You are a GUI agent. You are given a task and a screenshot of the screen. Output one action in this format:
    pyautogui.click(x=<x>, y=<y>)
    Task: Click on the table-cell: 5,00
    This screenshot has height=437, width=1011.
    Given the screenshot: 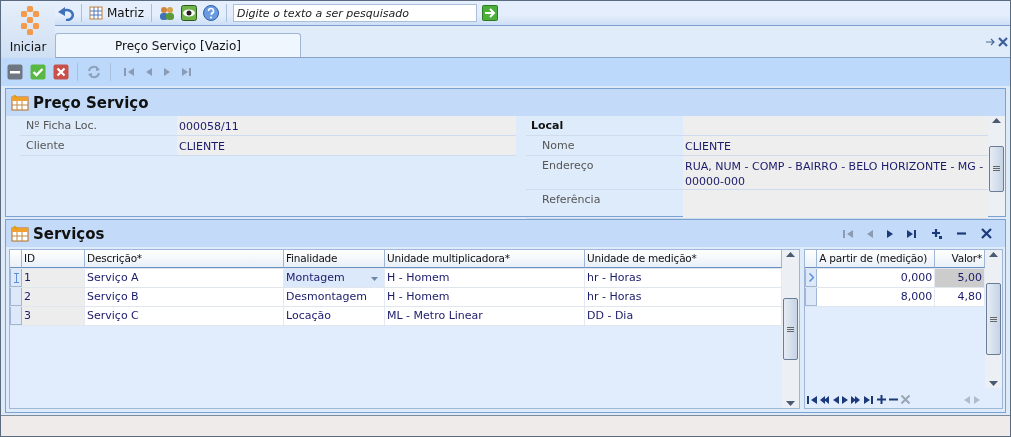 What is the action you would take?
    pyautogui.click(x=960, y=278)
    